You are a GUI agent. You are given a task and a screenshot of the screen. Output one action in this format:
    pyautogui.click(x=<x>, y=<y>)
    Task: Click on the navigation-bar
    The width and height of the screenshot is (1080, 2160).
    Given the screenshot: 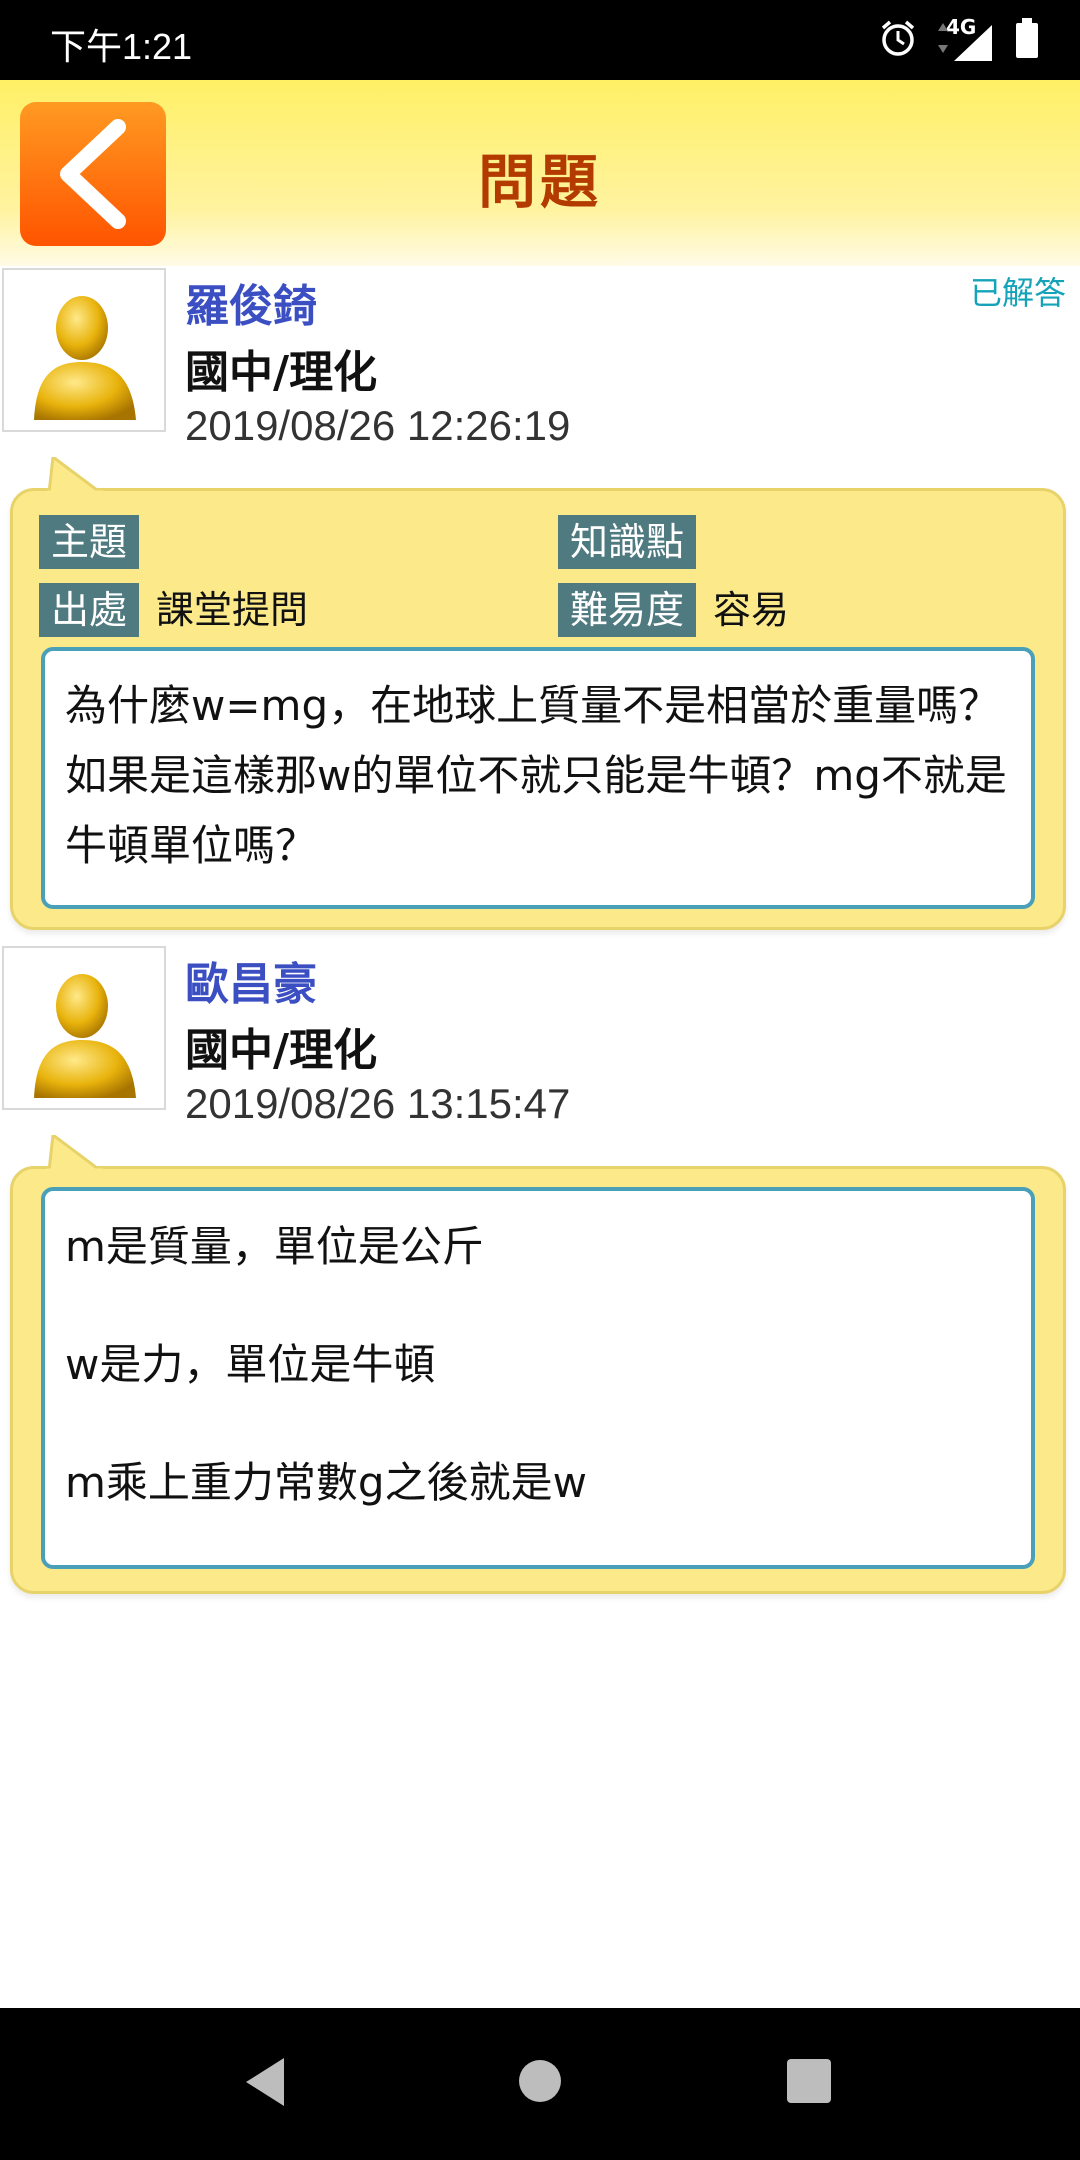 What is the action you would take?
    pyautogui.click(x=540, y=2084)
    